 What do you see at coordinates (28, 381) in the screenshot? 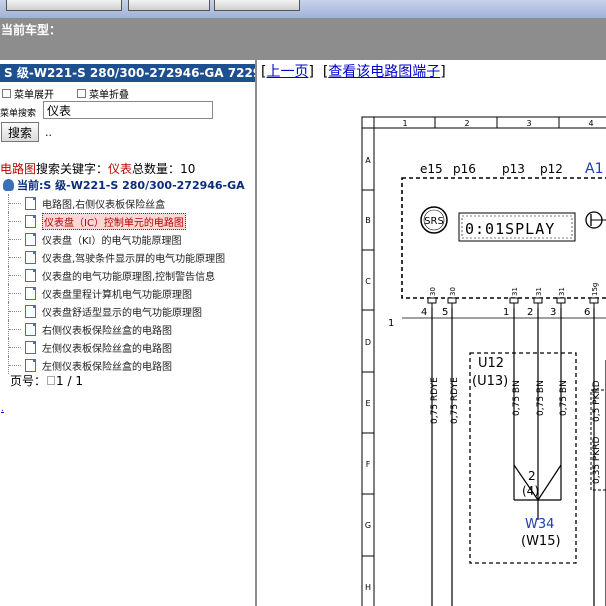
I see `page-label: 页号：` at bounding box center [28, 381].